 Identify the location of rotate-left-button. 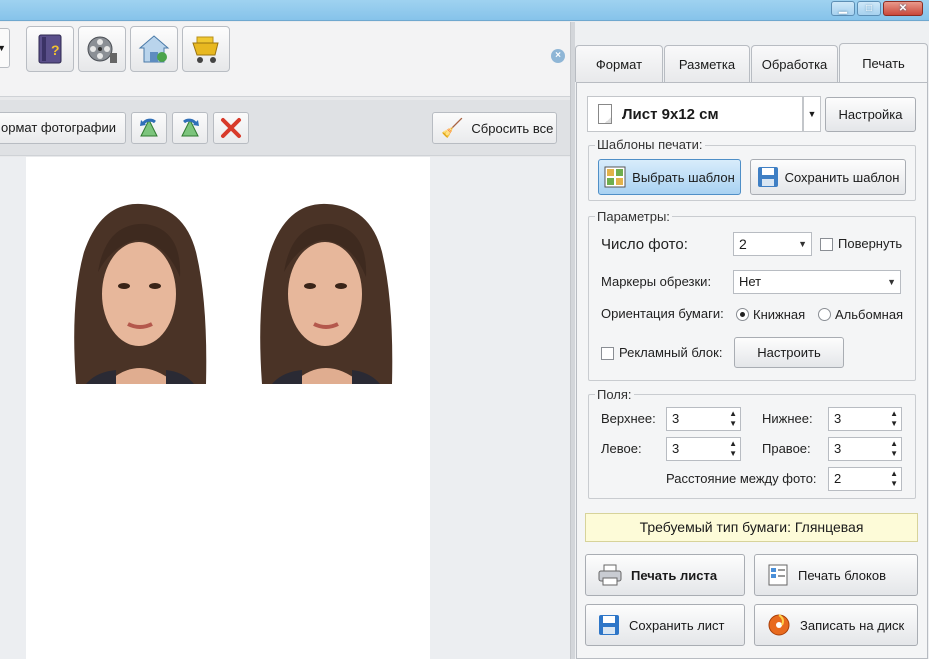
(149, 128).